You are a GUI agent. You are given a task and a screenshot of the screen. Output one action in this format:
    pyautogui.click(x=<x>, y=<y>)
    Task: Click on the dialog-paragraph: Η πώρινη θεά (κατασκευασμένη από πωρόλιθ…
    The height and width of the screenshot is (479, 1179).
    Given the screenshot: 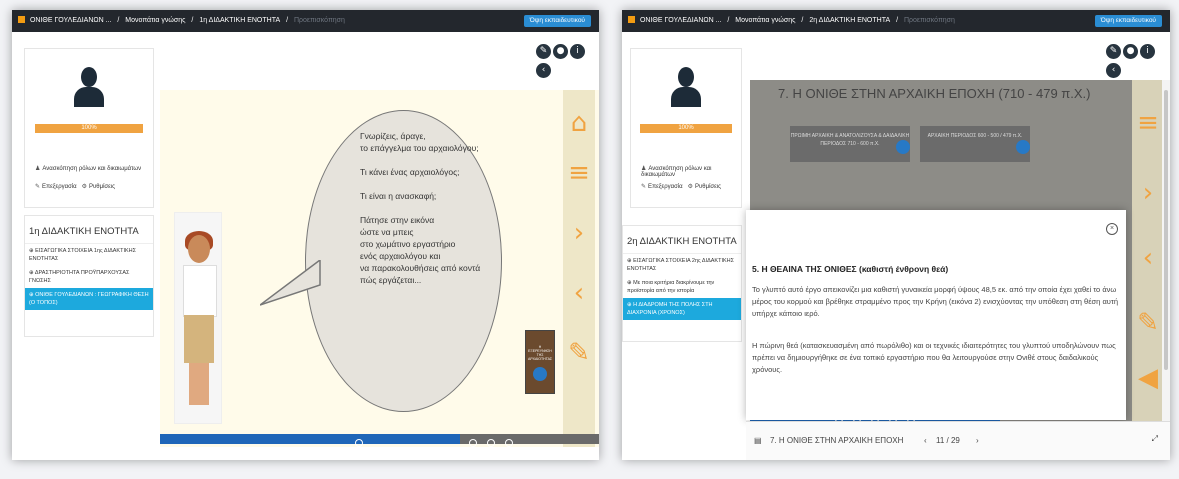 What is the action you would take?
    pyautogui.click(x=934, y=357)
    